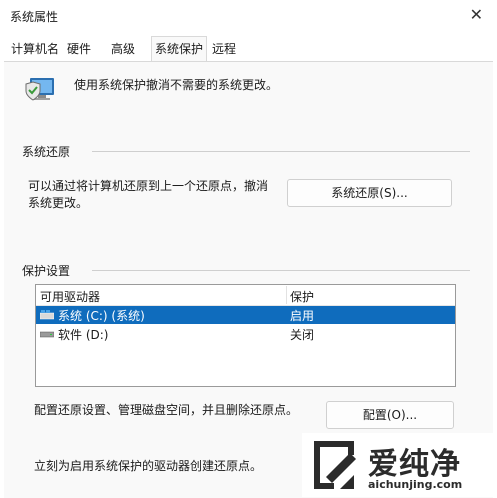 The image size is (497, 498). What do you see at coordinates (148, 186) in the screenshot?
I see `restore-description-line1: 可以通过将计算机还原到上一个还原点，撤消` at bounding box center [148, 186].